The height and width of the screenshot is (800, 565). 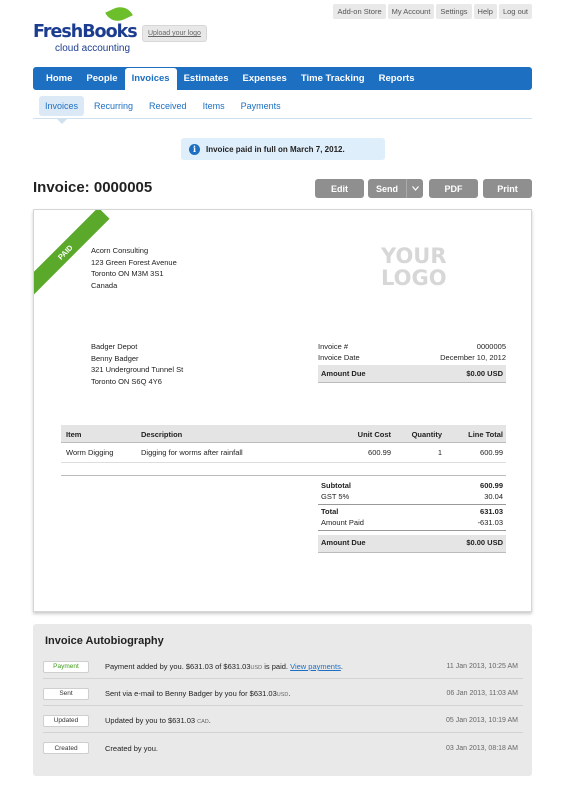 What do you see at coordinates (114, 346) in the screenshot?
I see `to-line: Badger Depot` at bounding box center [114, 346].